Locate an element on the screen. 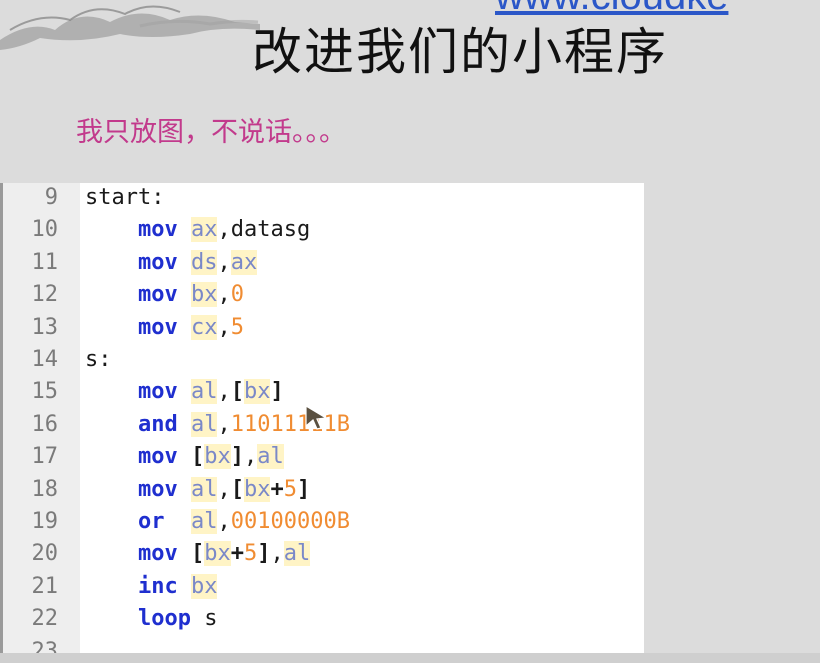 Image resolution: width=820 pixels, height=663 pixels. code-text: mov al,[bx] is located at coordinates (184, 392).